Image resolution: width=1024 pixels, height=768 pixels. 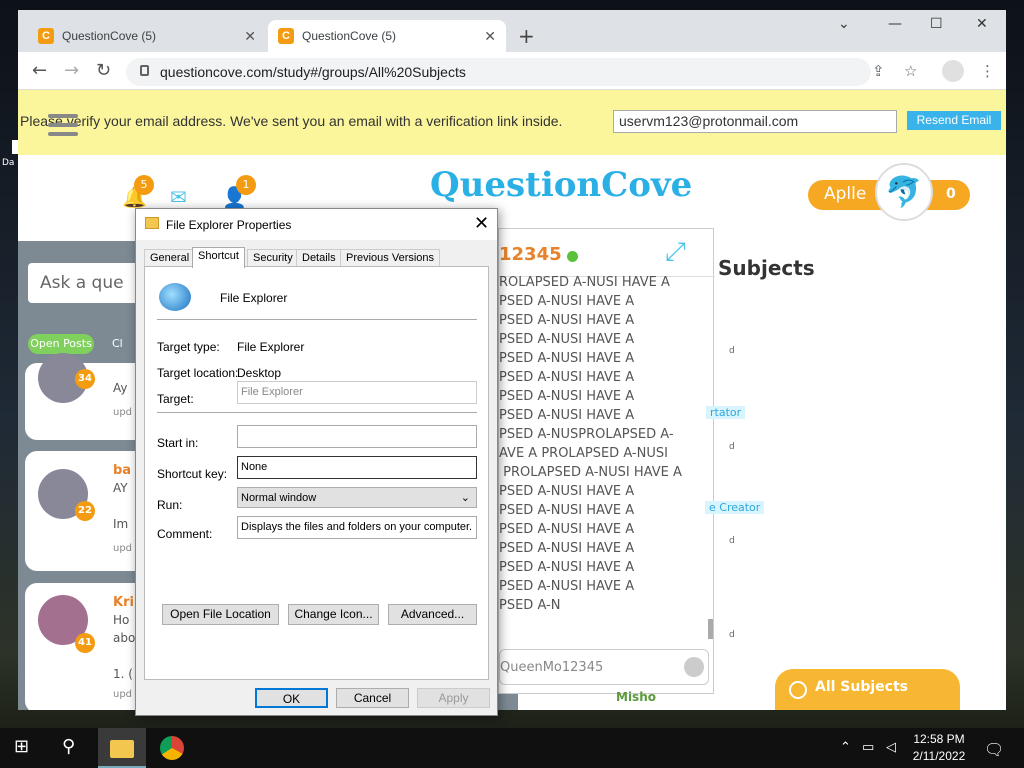 What do you see at coordinates (481, 223) in the screenshot?
I see `close-icon: ✕` at bounding box center [481, 223].